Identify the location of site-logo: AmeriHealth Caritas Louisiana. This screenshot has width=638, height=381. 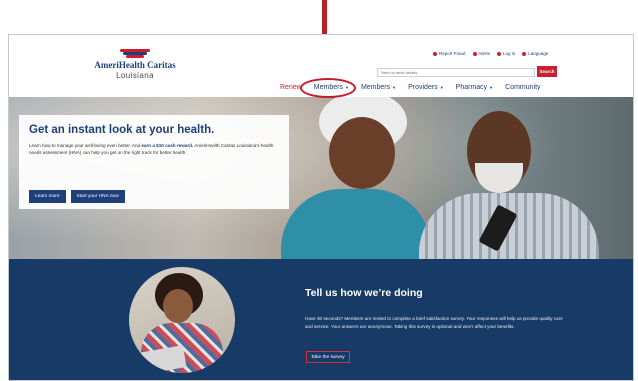
(135, 64).